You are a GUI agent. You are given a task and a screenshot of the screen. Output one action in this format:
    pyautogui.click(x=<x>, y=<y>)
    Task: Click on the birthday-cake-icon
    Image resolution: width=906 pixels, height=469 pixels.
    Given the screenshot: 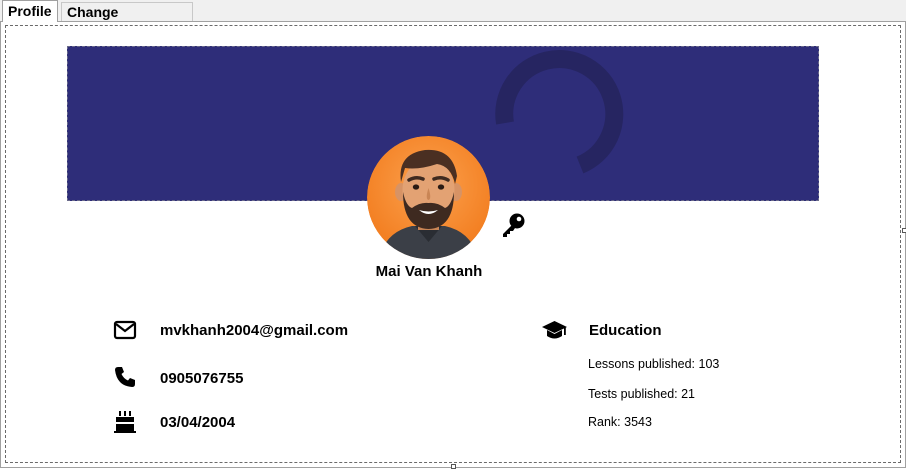 What is the action you would take?
    pyautogui.click(x=125, y=422)
    